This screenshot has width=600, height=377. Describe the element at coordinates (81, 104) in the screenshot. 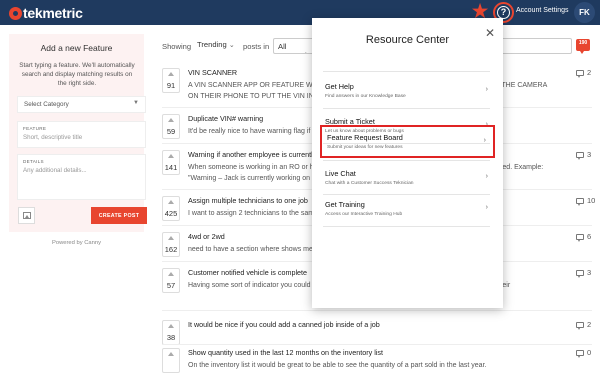

I see `category-select: Select Category ▼` at that location.